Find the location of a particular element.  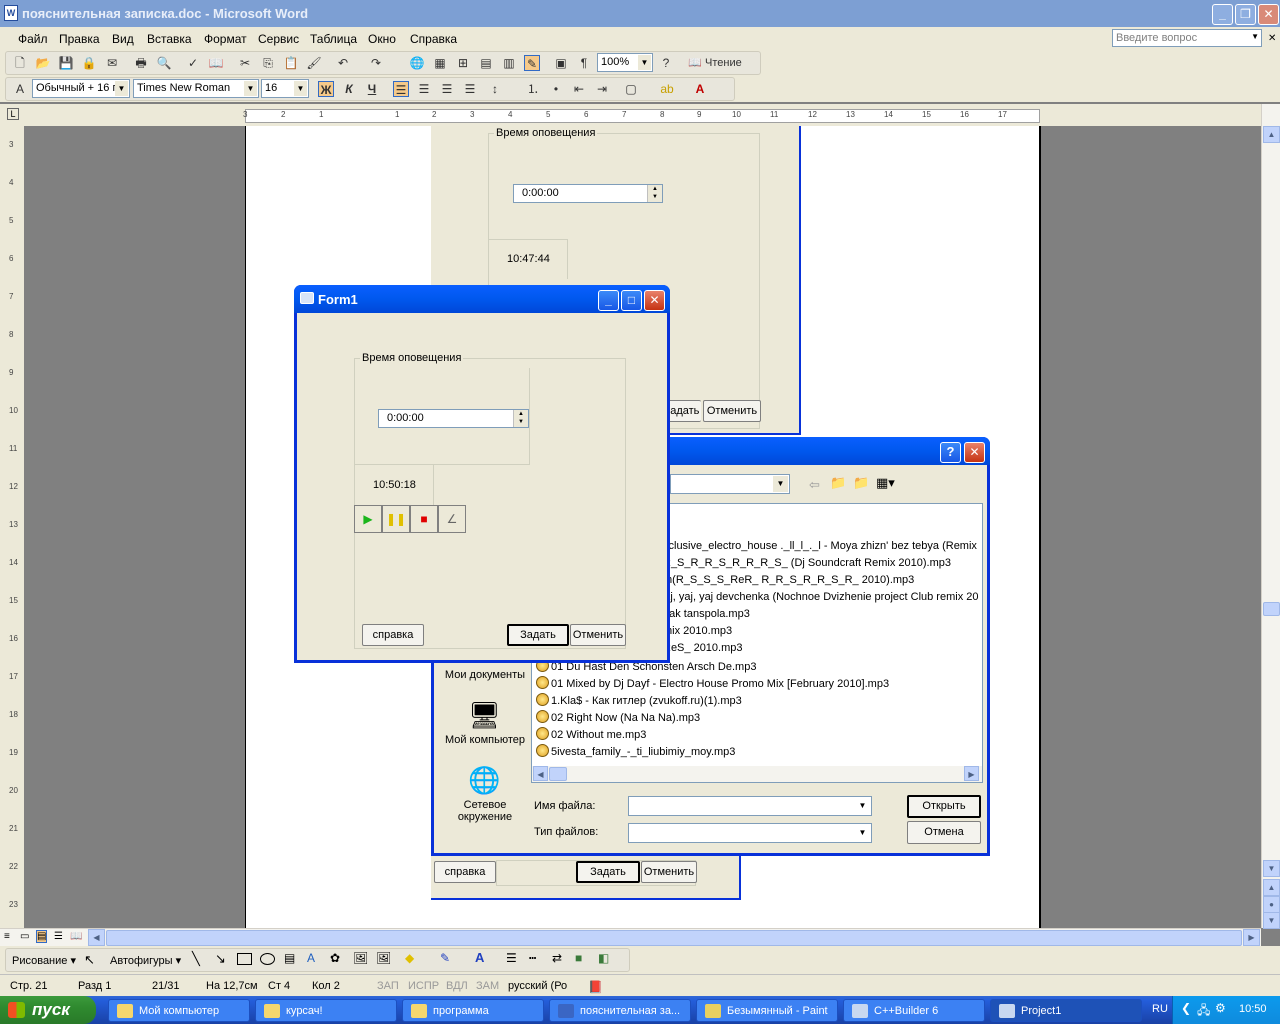

new-icon: 🗋 is located at coordinates (20, 63).